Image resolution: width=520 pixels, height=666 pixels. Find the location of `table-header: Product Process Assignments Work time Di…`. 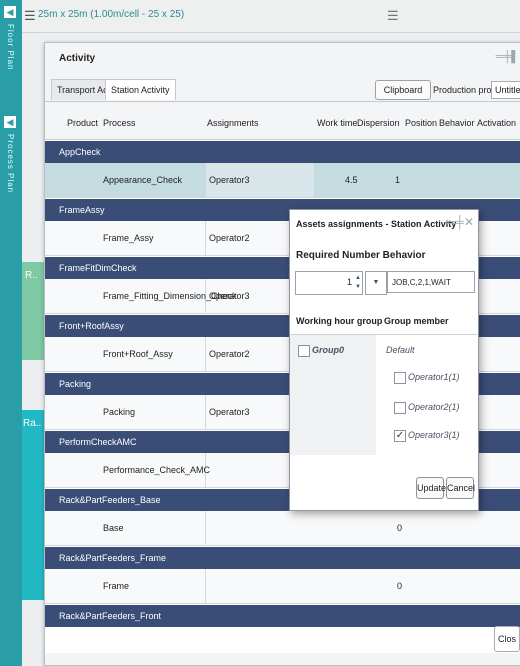

table-header: Product Process Assignments Work time Di… is located at coordinates (282, 122).